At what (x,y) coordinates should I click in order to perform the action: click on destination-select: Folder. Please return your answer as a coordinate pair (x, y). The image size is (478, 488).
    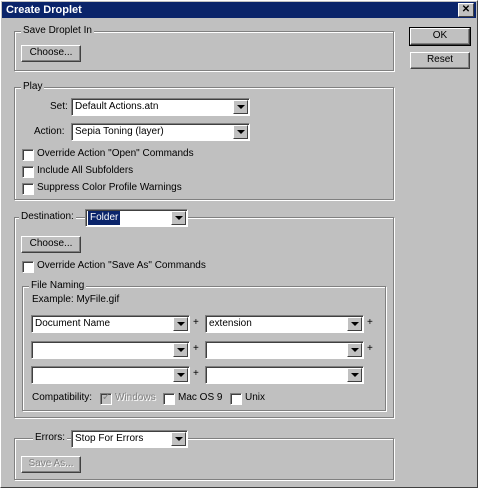
    Looking at the image, I should click on (136, 218).